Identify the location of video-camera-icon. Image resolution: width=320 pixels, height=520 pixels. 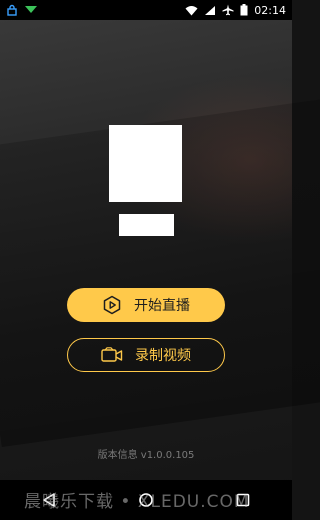
(112, 355).